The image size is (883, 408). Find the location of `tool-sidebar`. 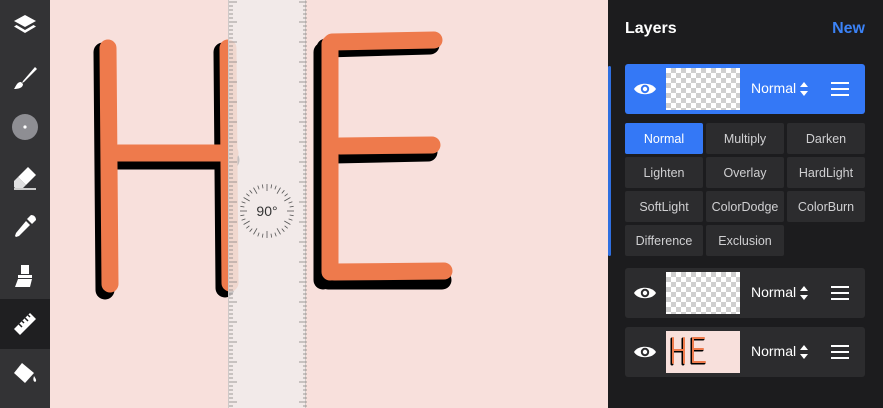

tool-sidebar is located at coordinates (25, 204).